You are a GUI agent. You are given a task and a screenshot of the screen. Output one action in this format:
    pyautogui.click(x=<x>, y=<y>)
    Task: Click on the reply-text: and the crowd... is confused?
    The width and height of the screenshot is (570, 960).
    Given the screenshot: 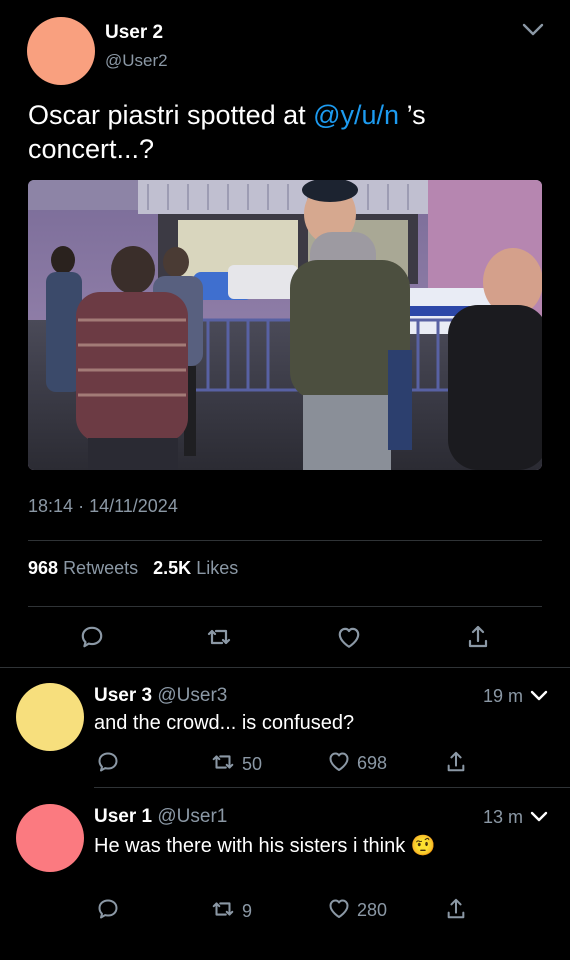 What is the action you would take?
    pyautogui.click(x=224, y=723)
    